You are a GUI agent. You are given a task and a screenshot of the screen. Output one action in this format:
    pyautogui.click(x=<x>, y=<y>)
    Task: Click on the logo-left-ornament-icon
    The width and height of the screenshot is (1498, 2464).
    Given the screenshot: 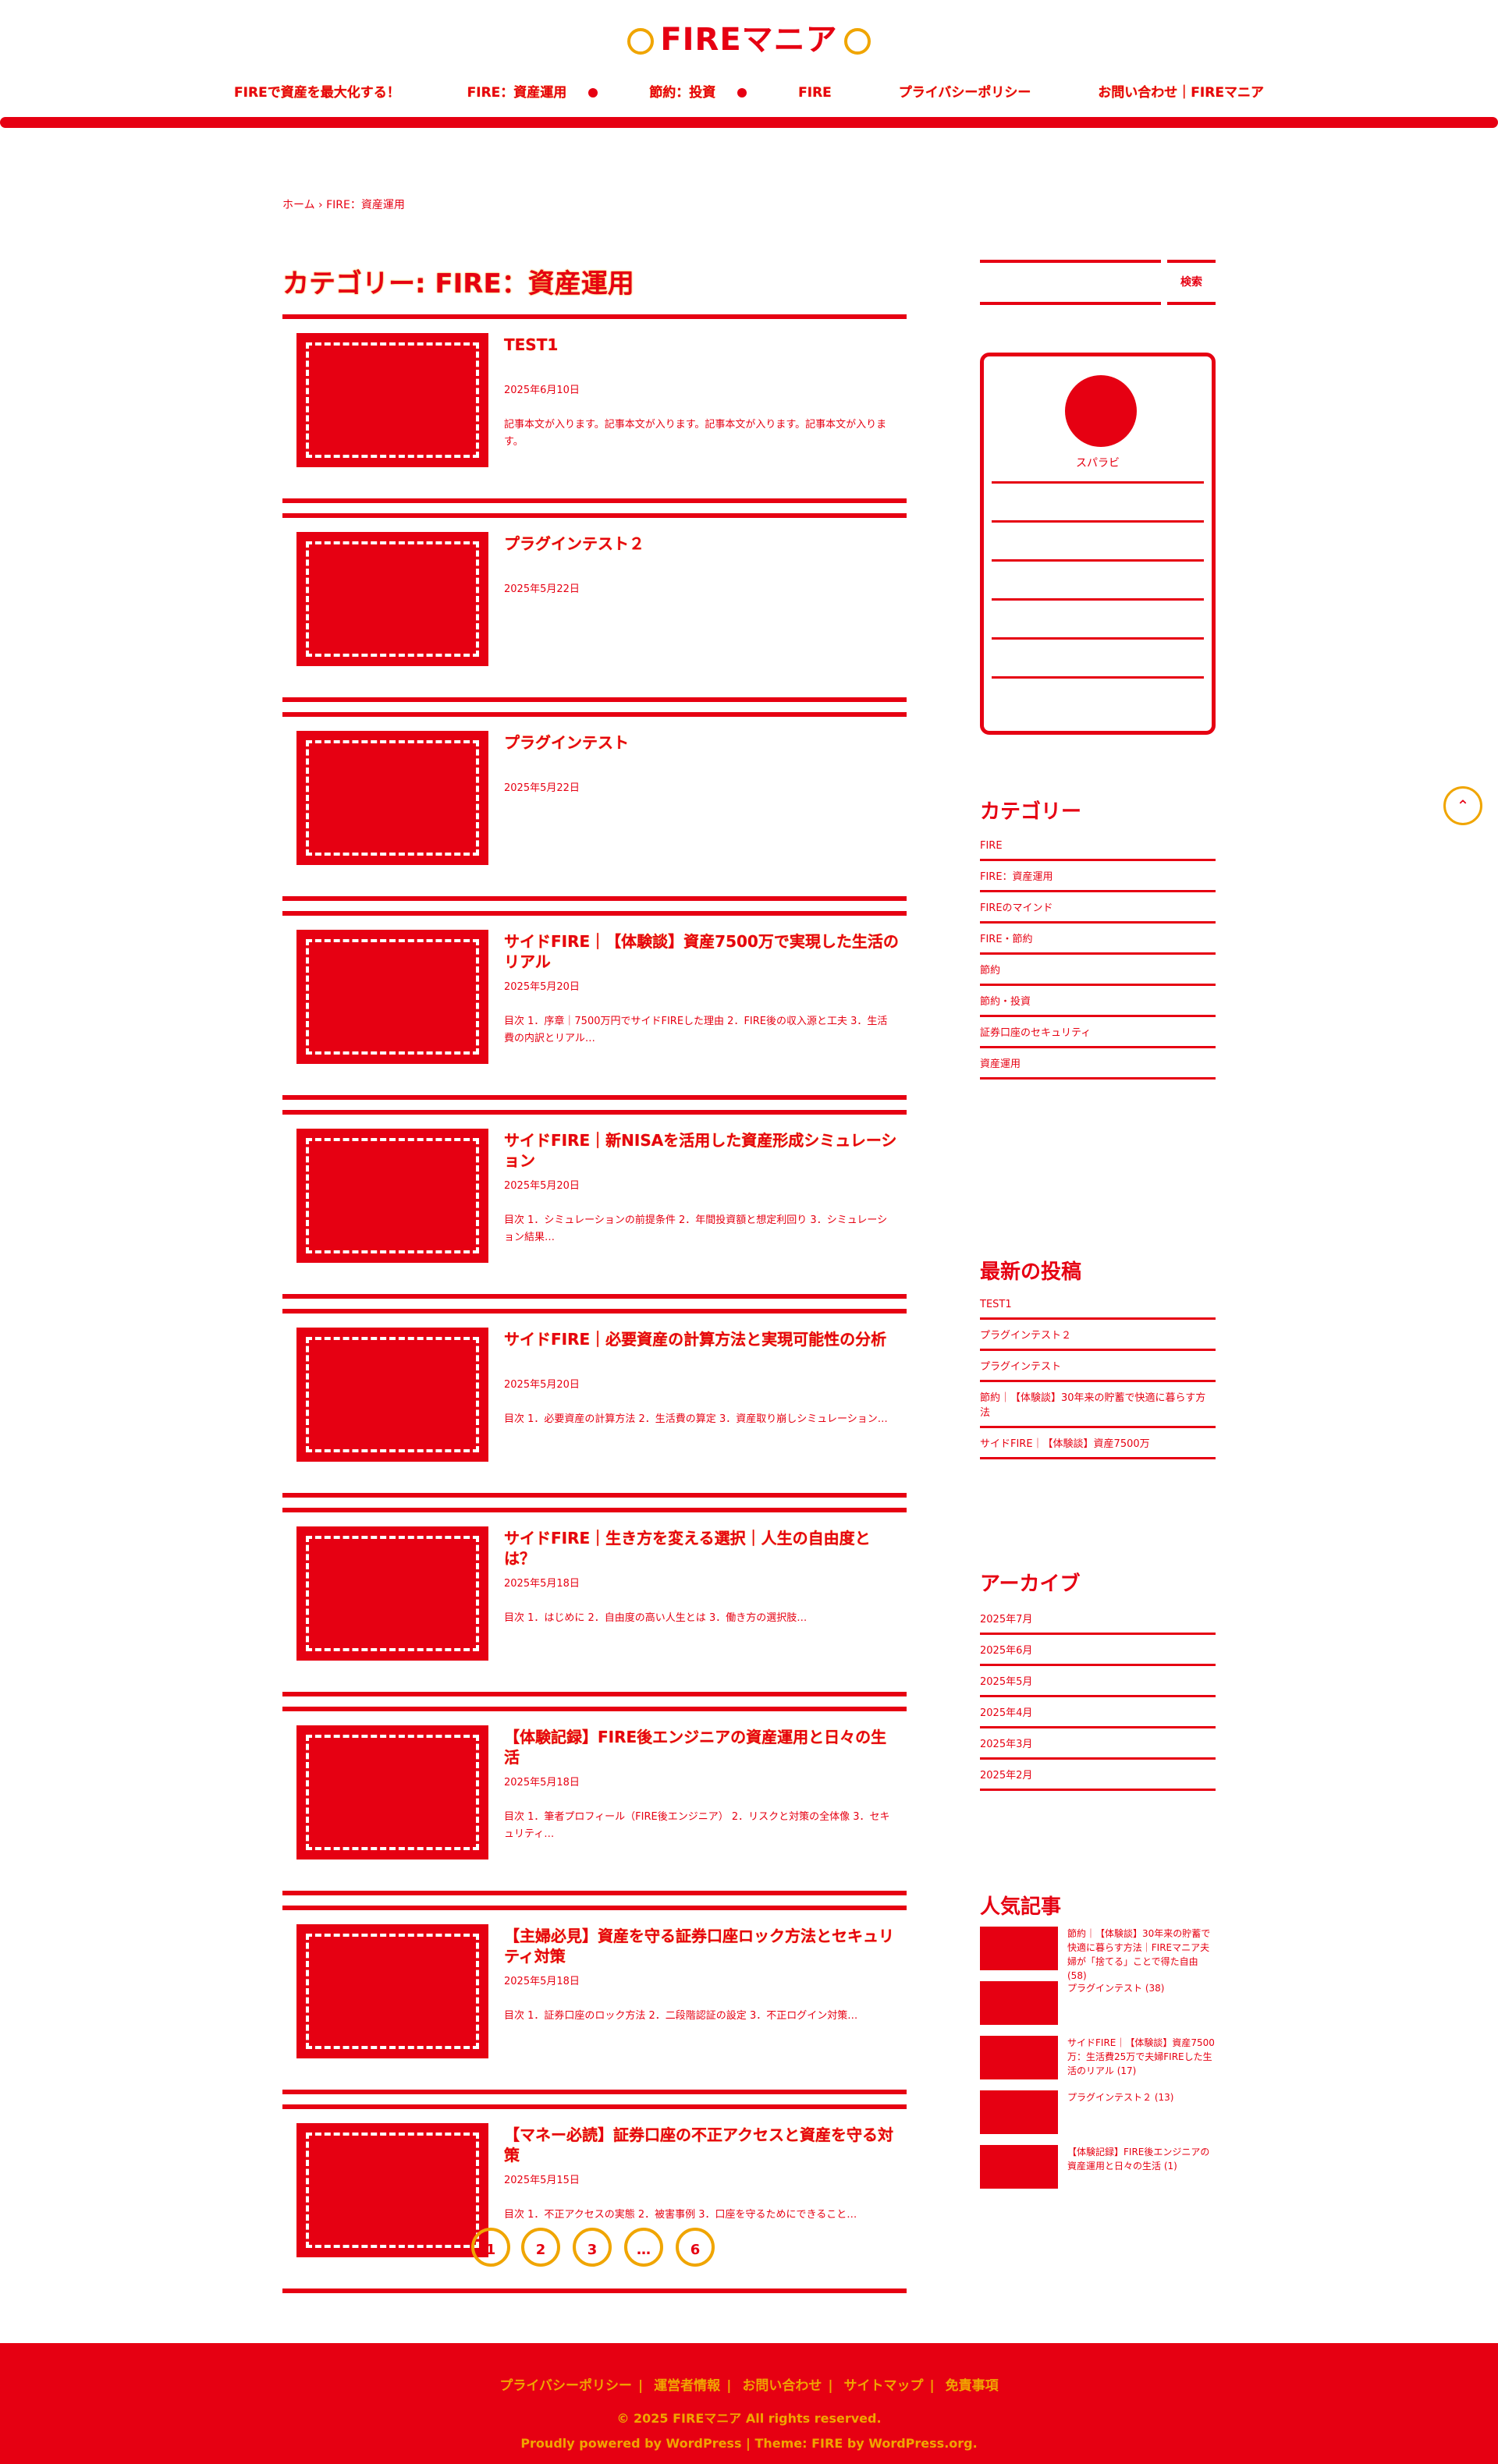 What is the action you would take?
    pyautogui.click(x=641, y=41)
    